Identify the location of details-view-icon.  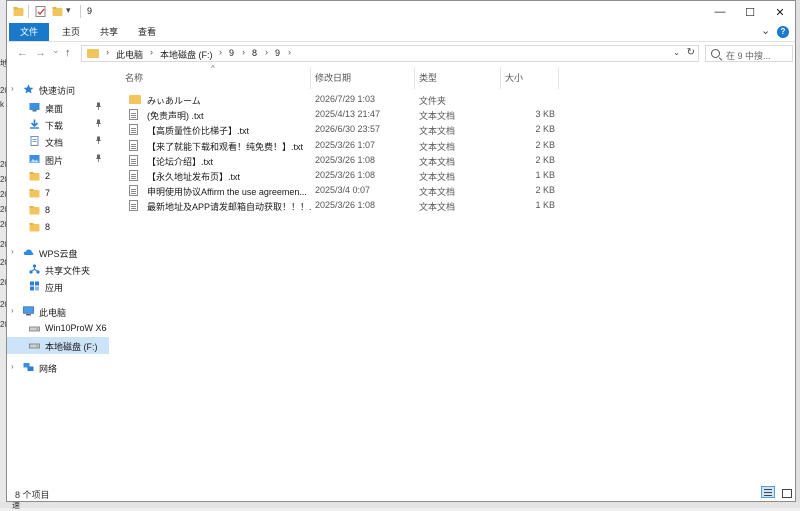
(768, 489).